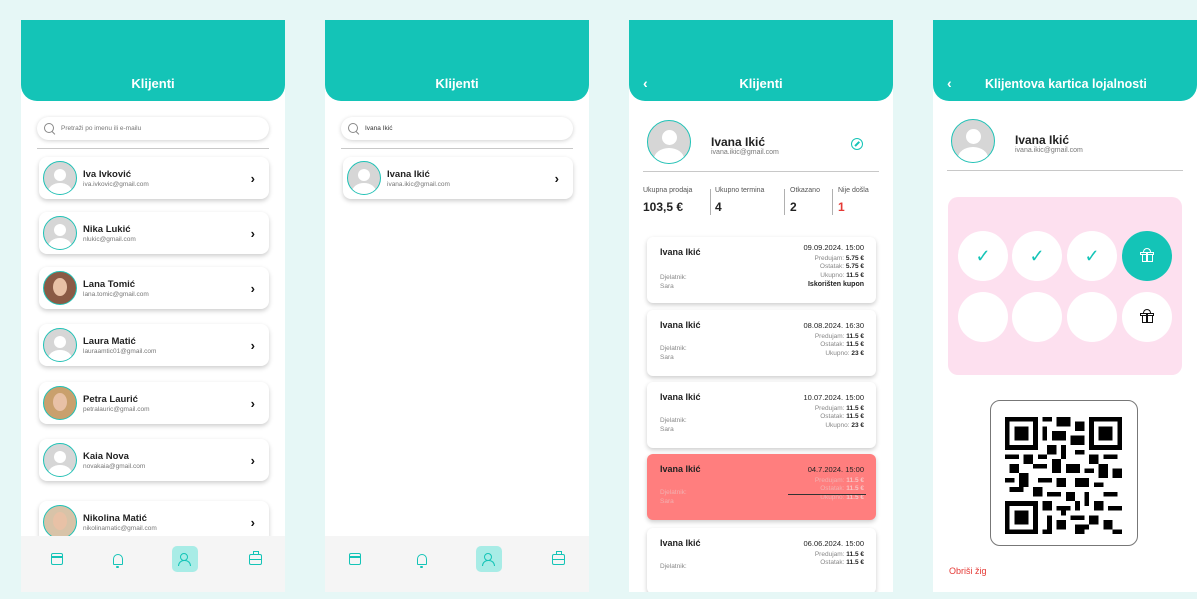 The image size is (1197, 599). What do you see at coordinates (109, 284) in the screenshot?
I see `client-name: Lana Tomić` at bounding box center [109, 284].